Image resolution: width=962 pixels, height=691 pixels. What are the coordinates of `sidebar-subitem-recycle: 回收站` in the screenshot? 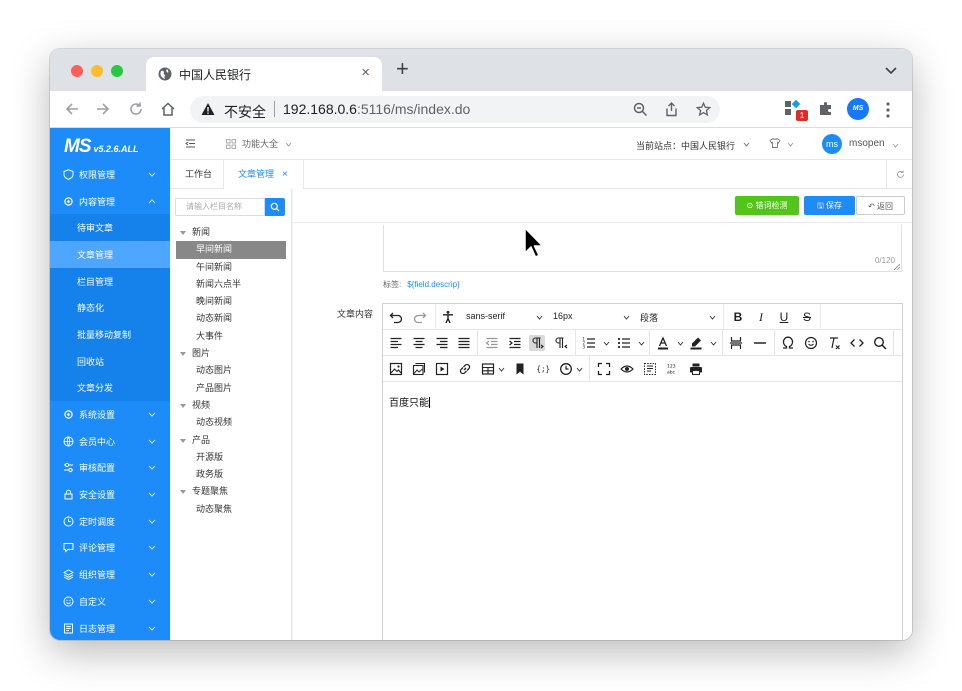 It's located at (110, 361).